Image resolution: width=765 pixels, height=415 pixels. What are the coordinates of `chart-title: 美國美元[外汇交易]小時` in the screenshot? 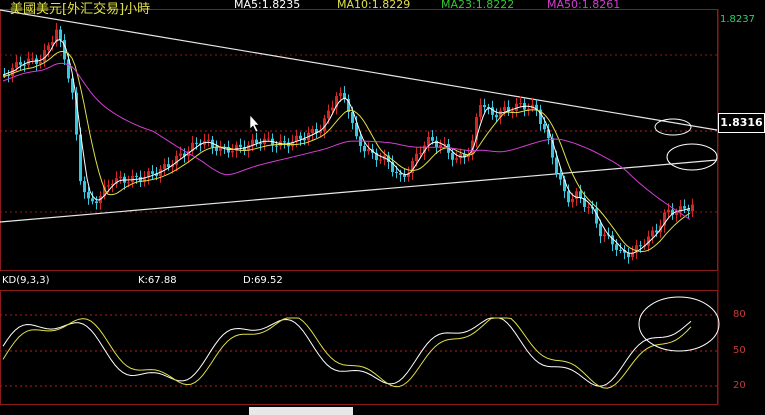 It's located at (80, 9).